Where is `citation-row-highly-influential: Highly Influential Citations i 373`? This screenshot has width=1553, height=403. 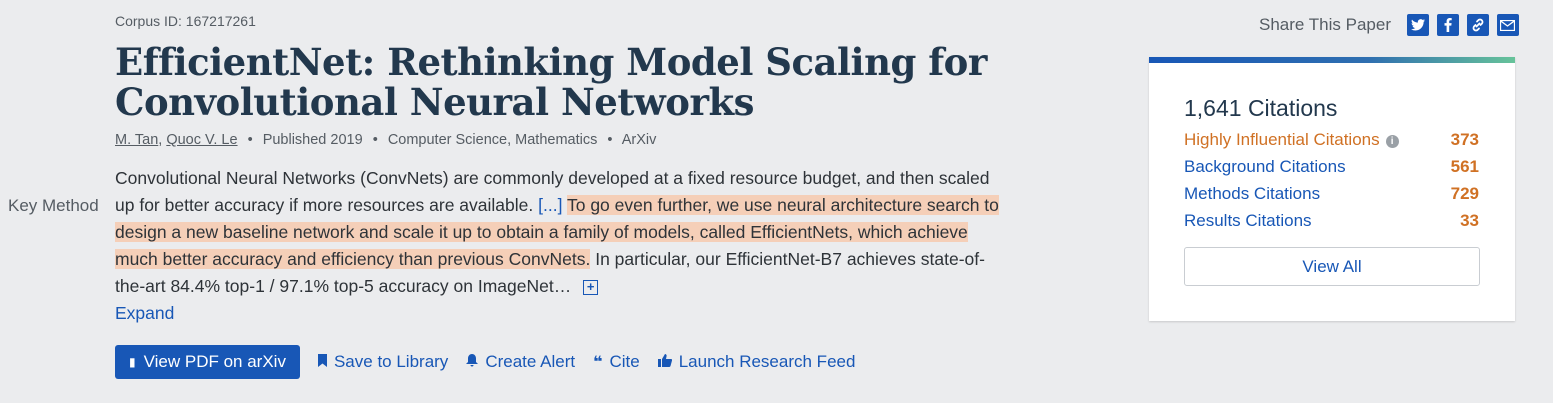 citation-row-highly-influential: Highly Influential Citations i 373 is located at coordinates (1331, 140).